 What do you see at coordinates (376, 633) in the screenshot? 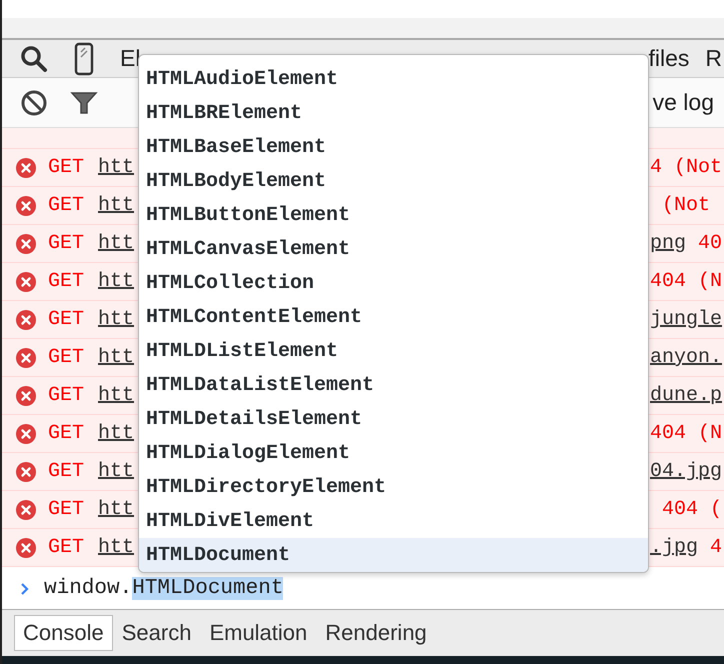
I see `drawer-tab: Rendering` at bounding box center [376, 633].